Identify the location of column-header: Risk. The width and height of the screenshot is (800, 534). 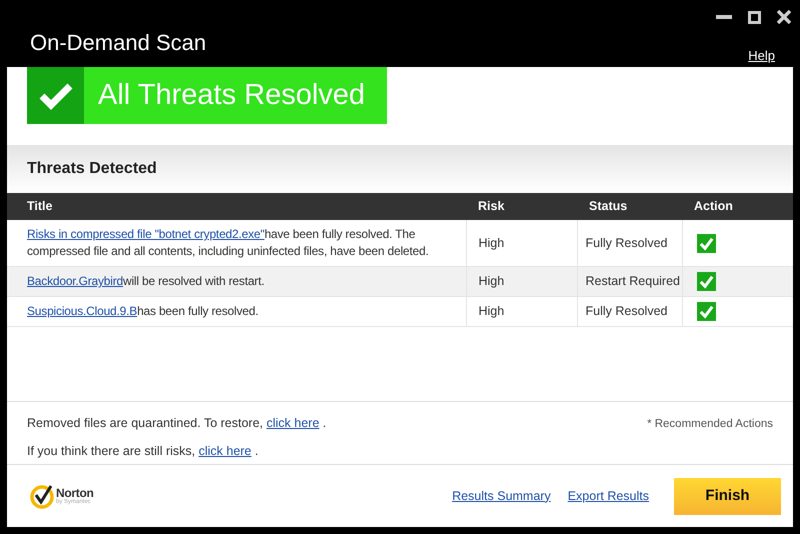
(491, 206).